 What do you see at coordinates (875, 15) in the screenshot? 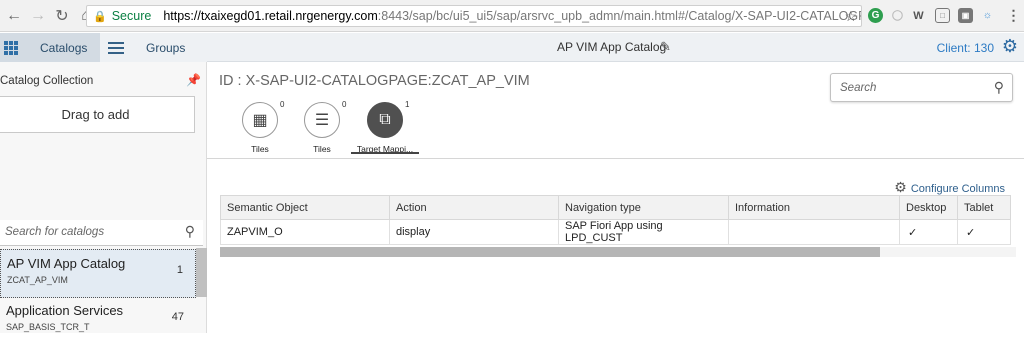
I see `grammarly-extension-icon: G` at bounding box center [875, 15].